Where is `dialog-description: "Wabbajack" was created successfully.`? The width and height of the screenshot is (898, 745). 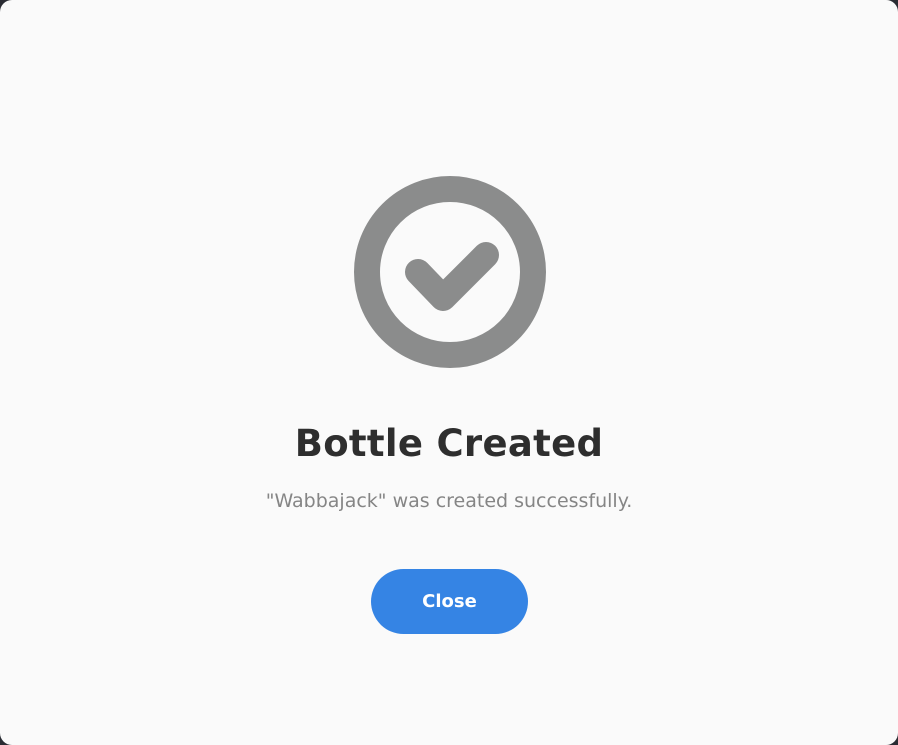
dialog-description: "Wabbajack" was created successfully. is located at coordinates (449, 501).